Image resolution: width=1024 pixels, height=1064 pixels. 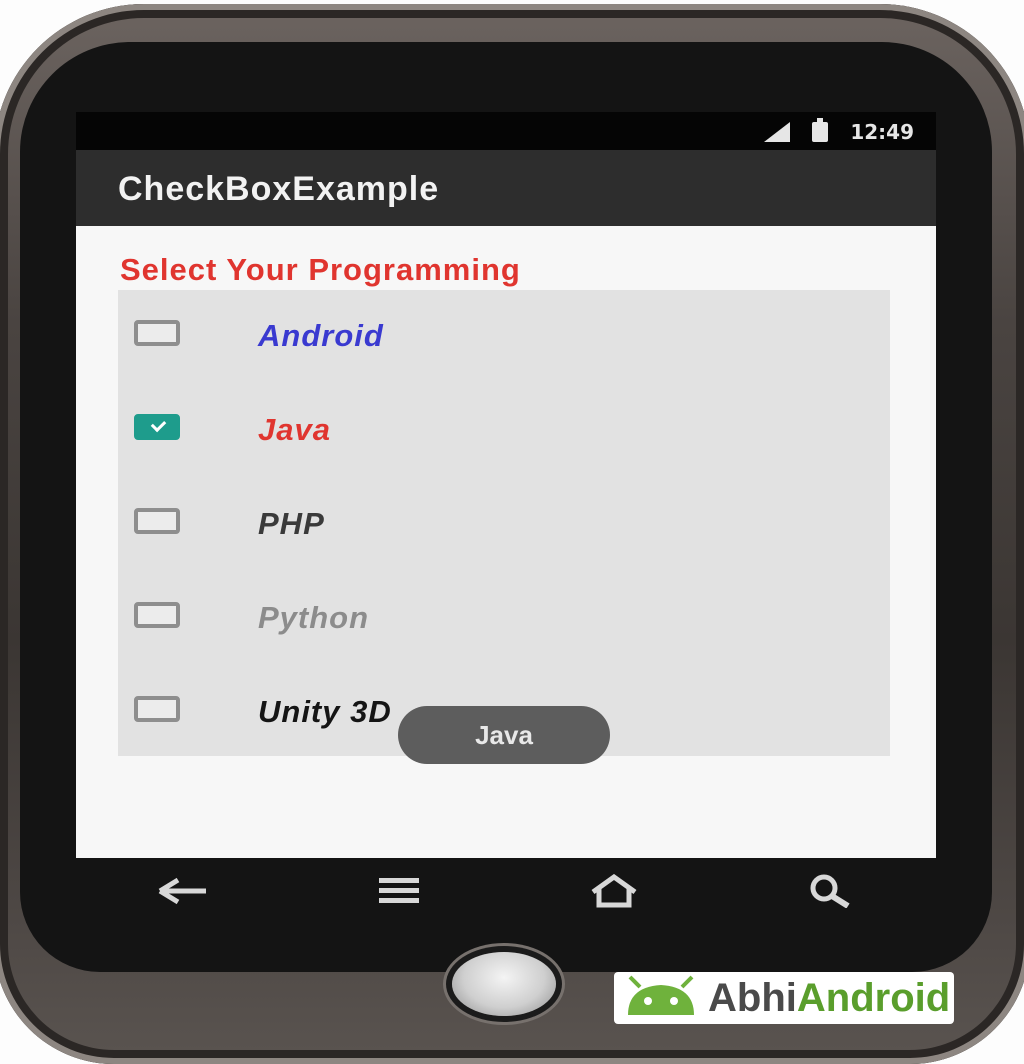 What do you see at coordinates (313, 618) in the screenshot?
I see `checkbox-label-python: Python` at bounding box center [313, 618].